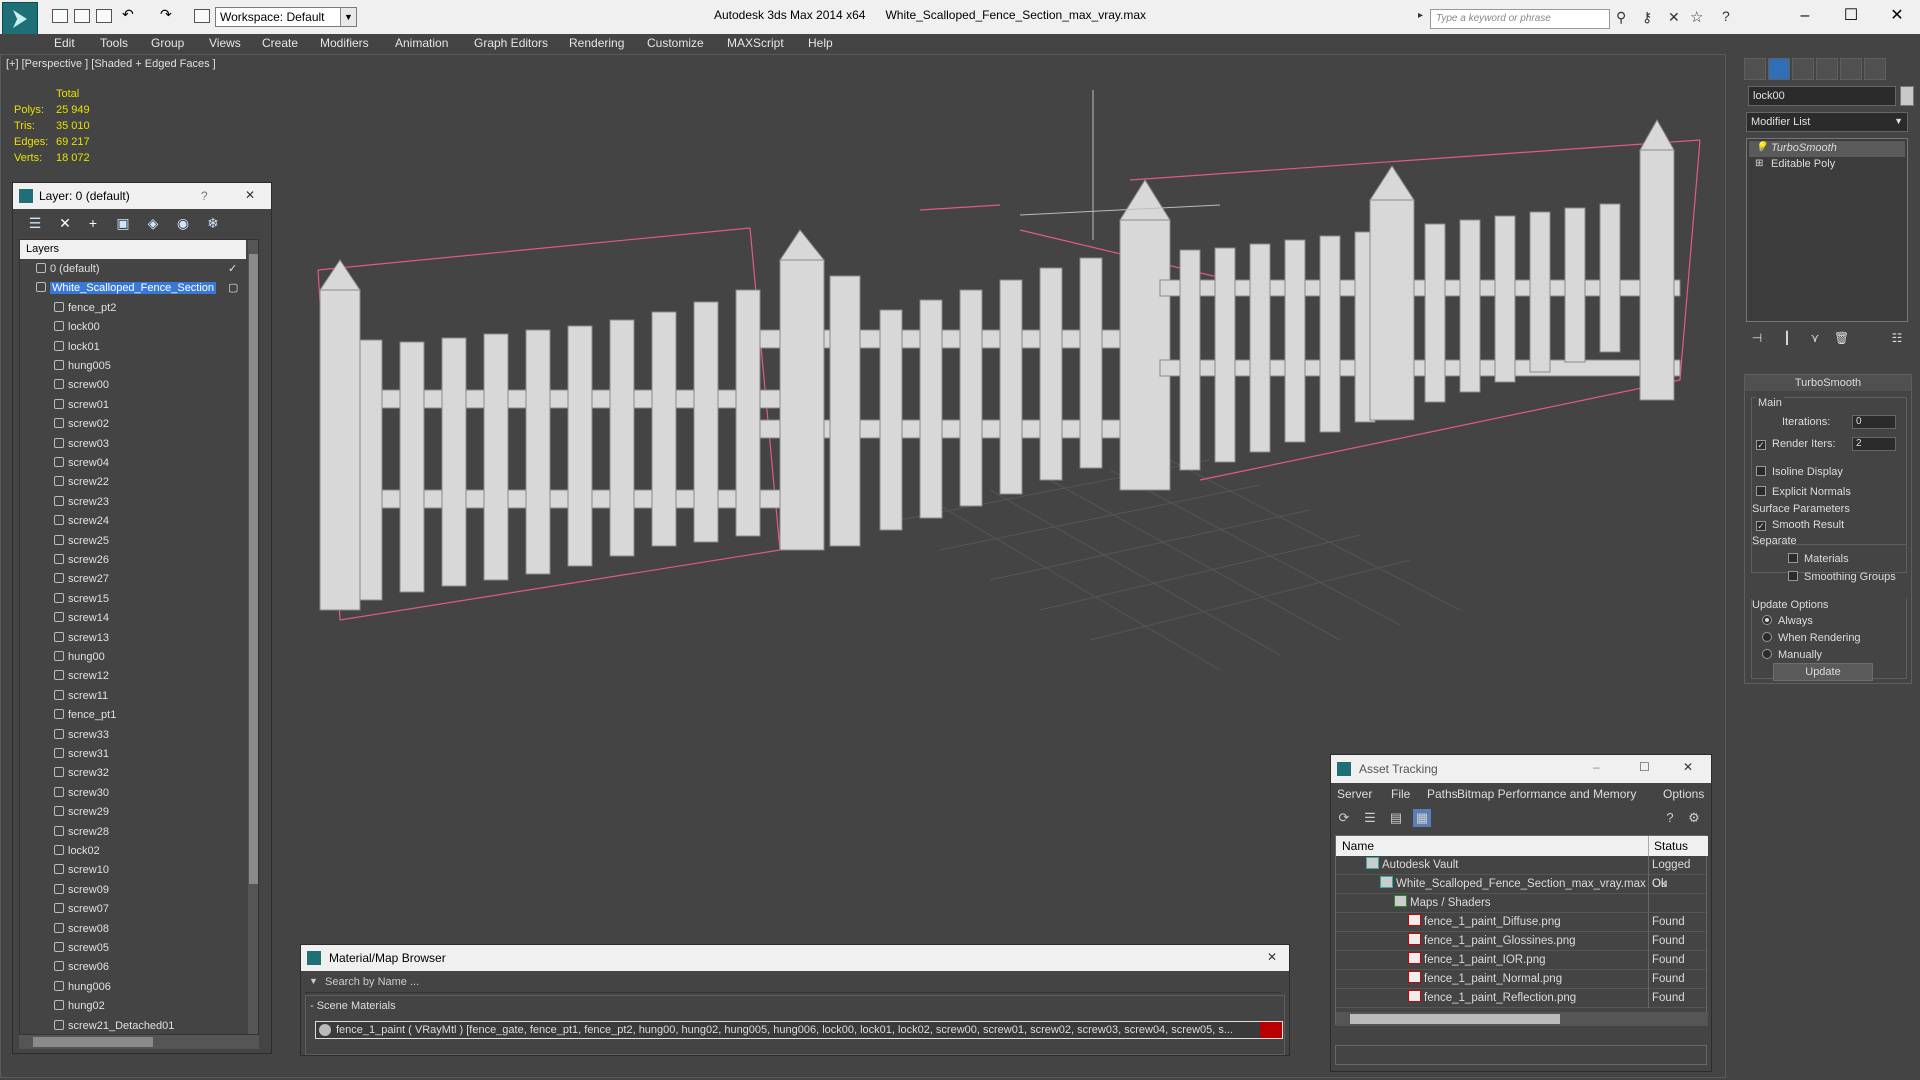 This screenshot has width=1920, height=1080. I want to click on lightbulb-icon: 💡, so click(1761, 147).